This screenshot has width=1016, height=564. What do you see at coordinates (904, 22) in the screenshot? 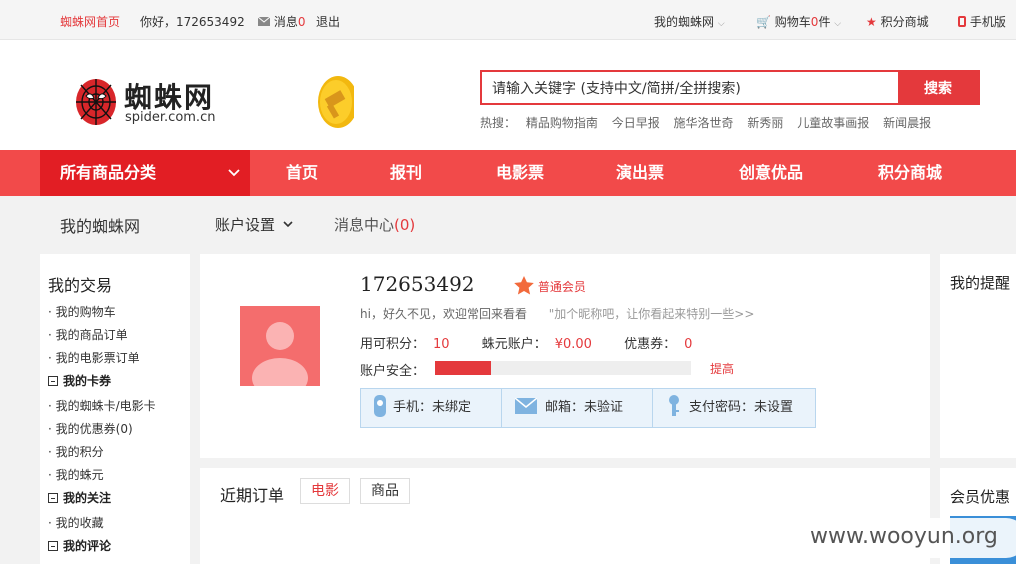
I see `points-mall-label: 积分商城` at bounding box center [904, 22].